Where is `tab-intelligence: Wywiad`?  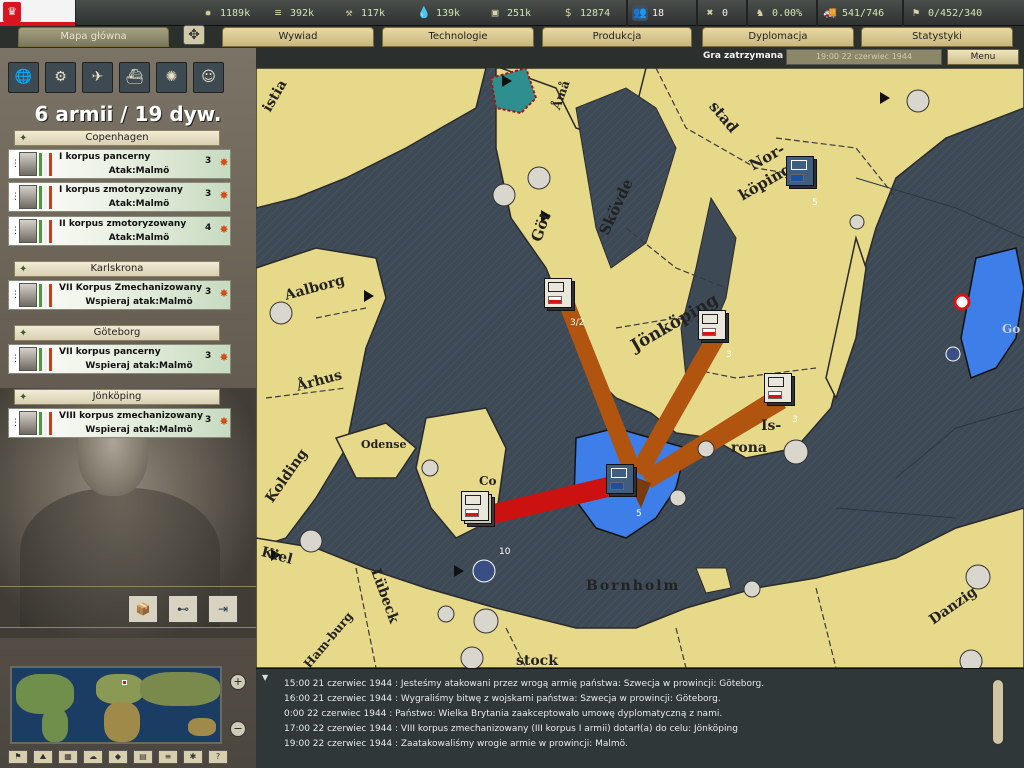
tab-intelligence: Wywiad is located at coordinates (298, 37).